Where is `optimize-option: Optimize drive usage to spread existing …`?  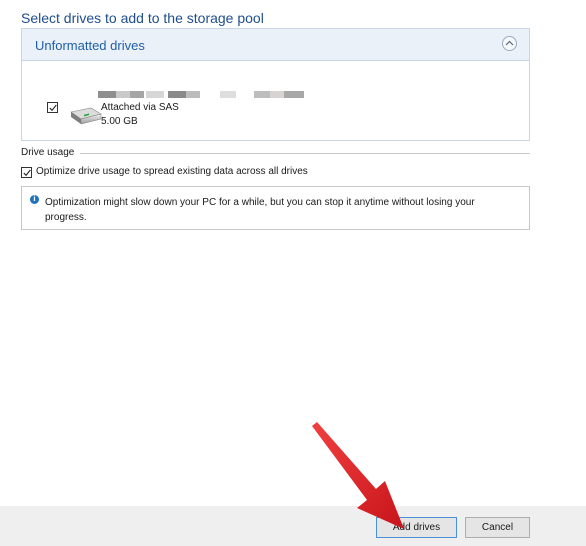 optimize-option: Optimize drive usage to spread existing … is located at coordinates (221, 173).